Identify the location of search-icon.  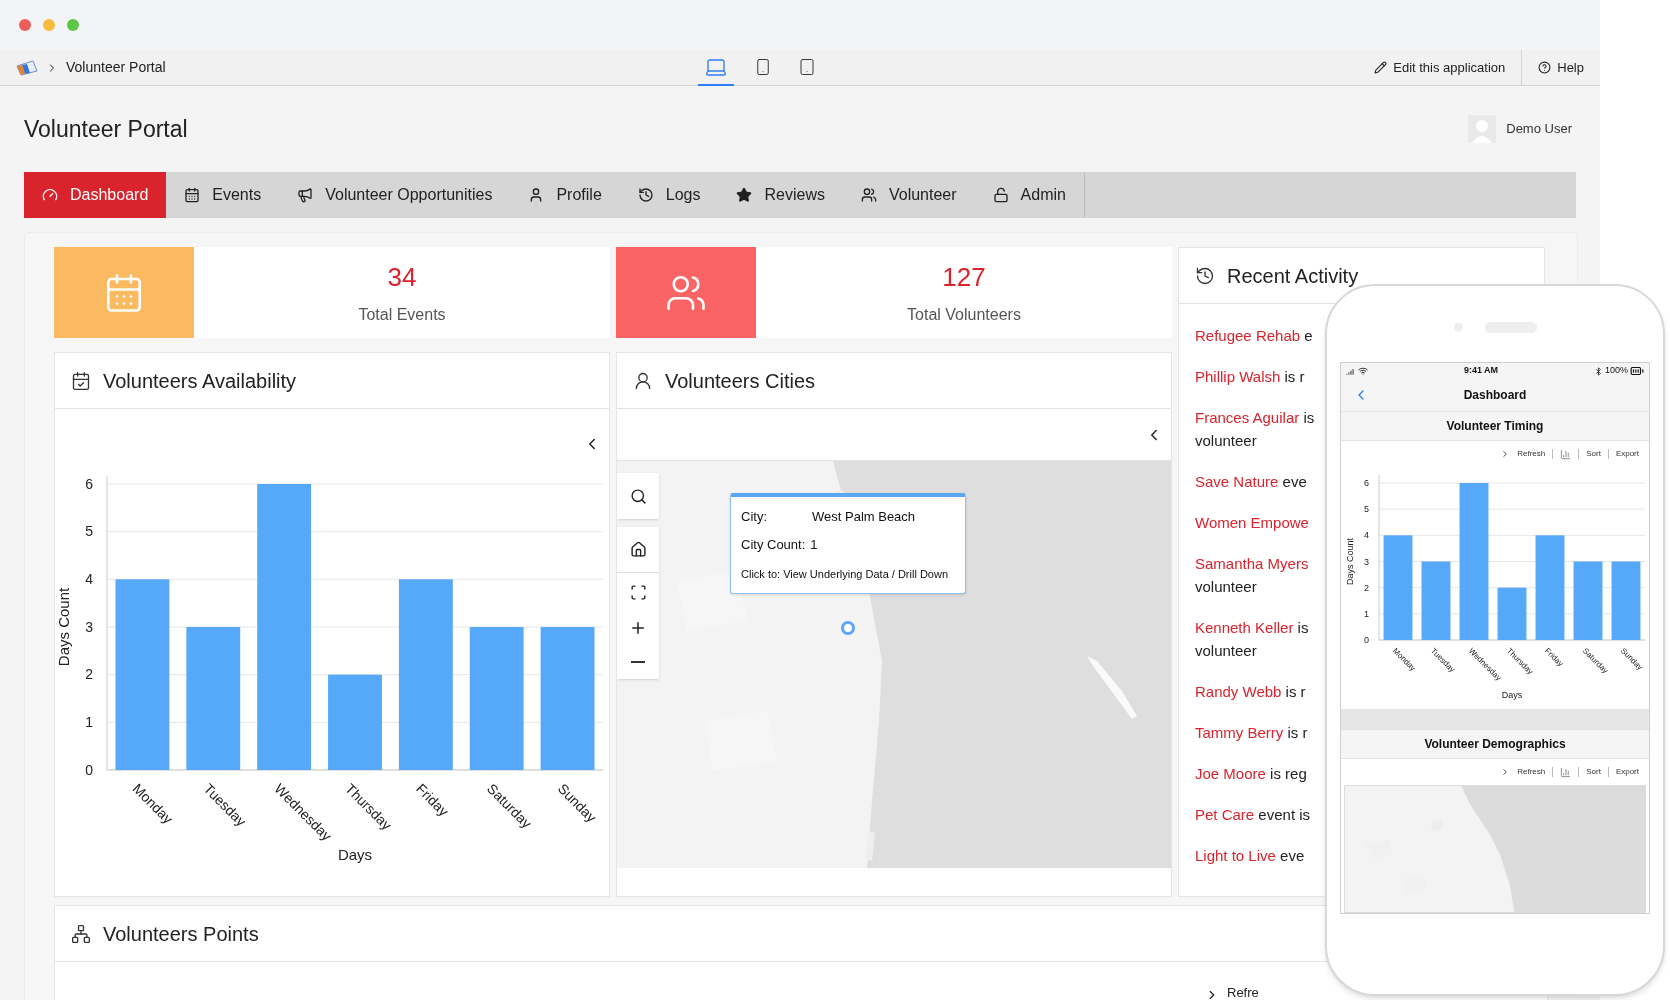
(638, 496).